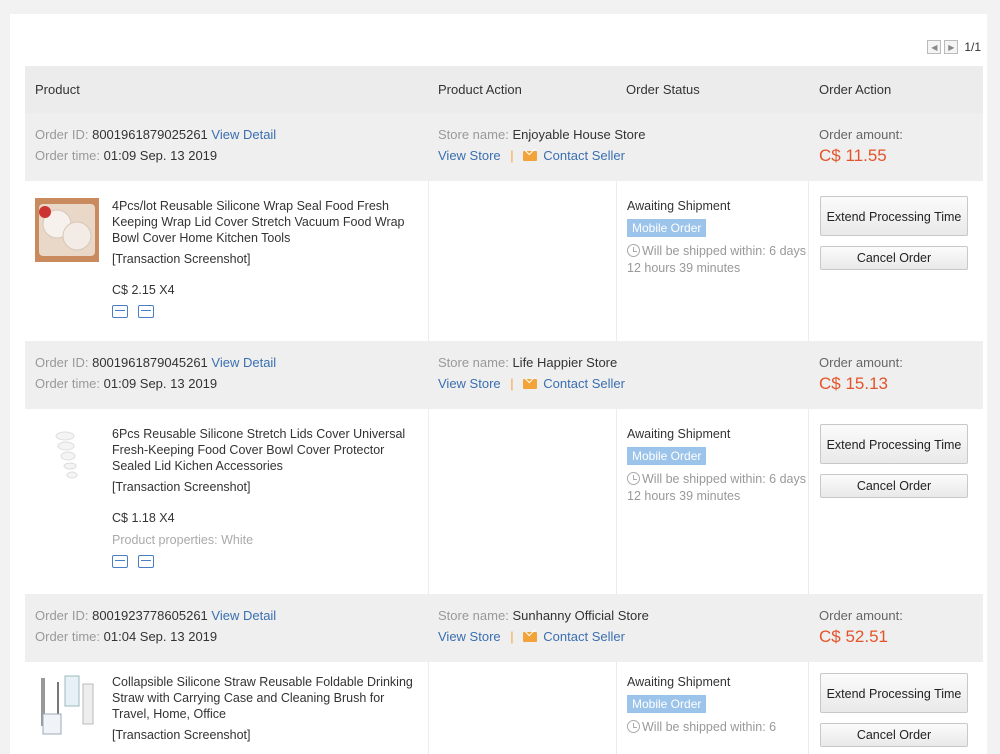 The width and height of the screenshot is (1000, 754). Describe the element at coordinates (579, 134) in the screenshot. I see `store-name-value: Enjoyable House Store` at that location.